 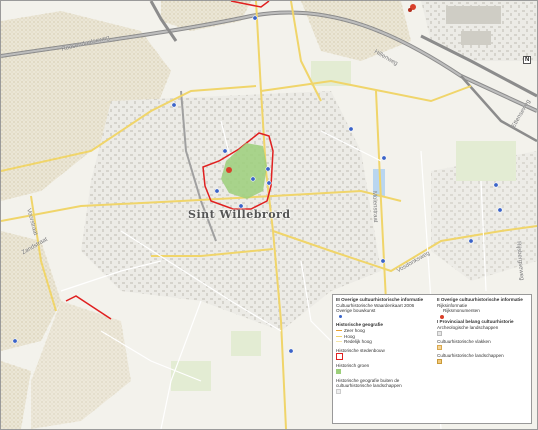 What do you see at coordinates (484, 362) in the screenshot?
I see `legend-item-landschappen` at bounding box center [484, 362].